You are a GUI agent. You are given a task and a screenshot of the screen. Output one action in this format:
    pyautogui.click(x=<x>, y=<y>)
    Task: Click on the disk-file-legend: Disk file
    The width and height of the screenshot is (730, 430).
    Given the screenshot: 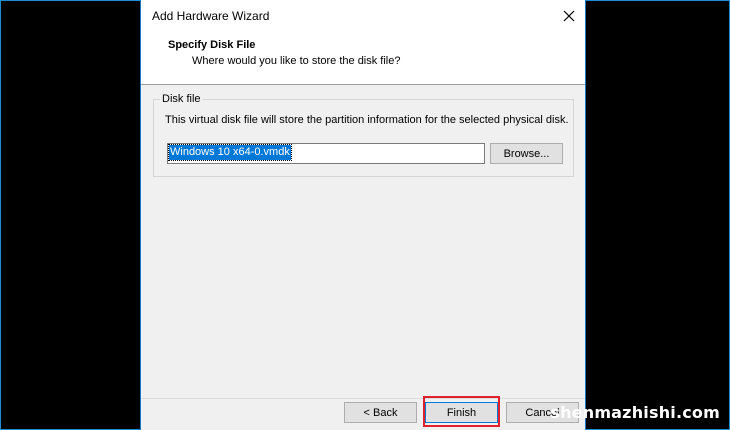 What is the action you would take?
    pyautogui.click(x=181, y=99)
    